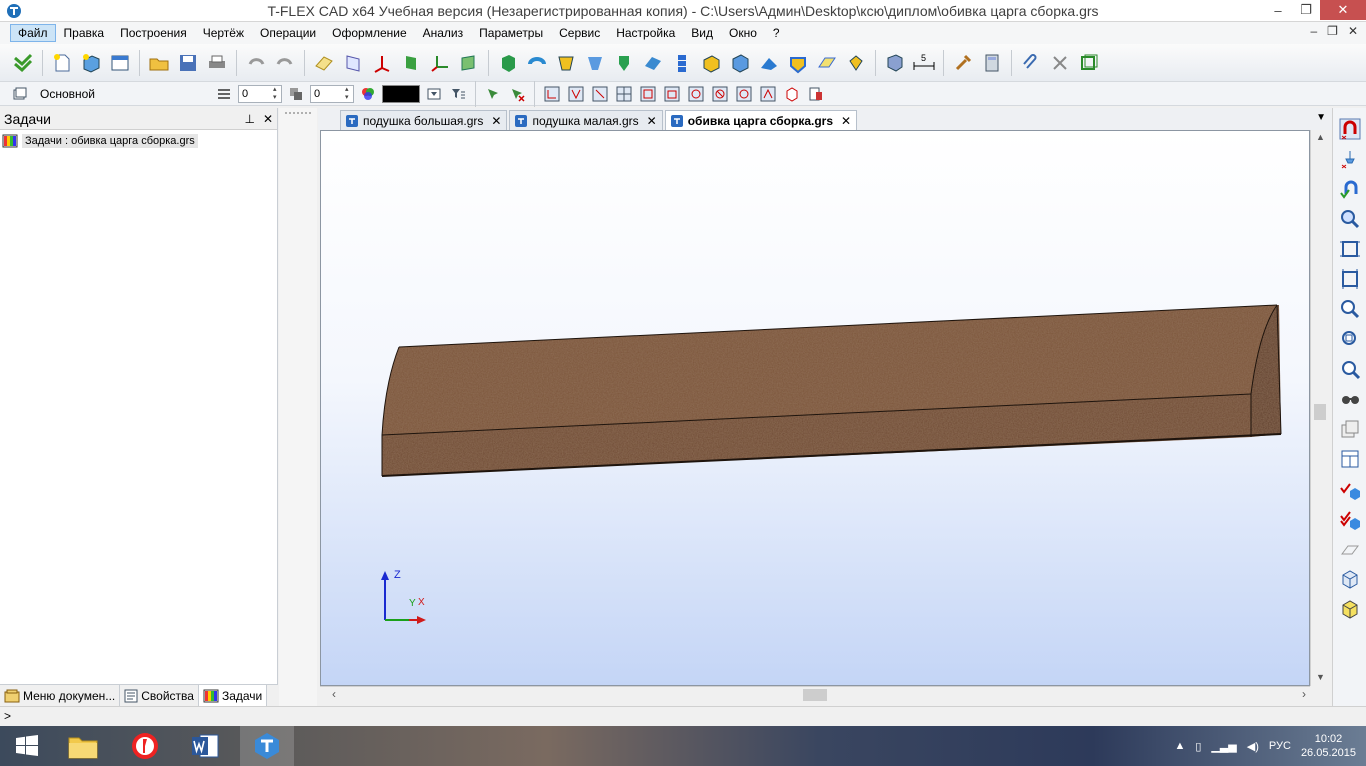 The height and width of the screenshot is (766, 1366). What do you see at coordinates (27, 746) in the screenshot?
I see `start-button` at bounding box center [27, 746].